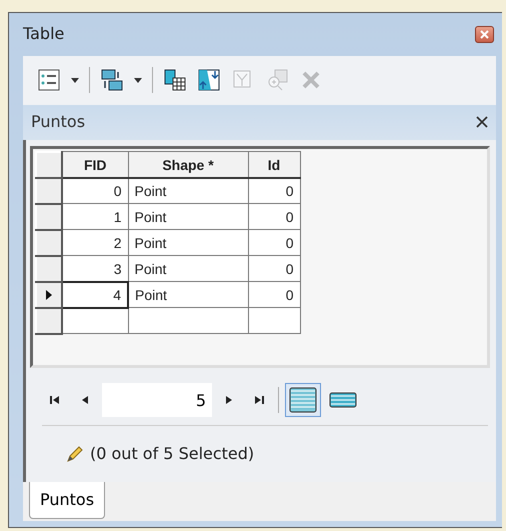  Describe the element at coordinates (95, 217) in the screenshot. I see `table-cell: 1` at that location.